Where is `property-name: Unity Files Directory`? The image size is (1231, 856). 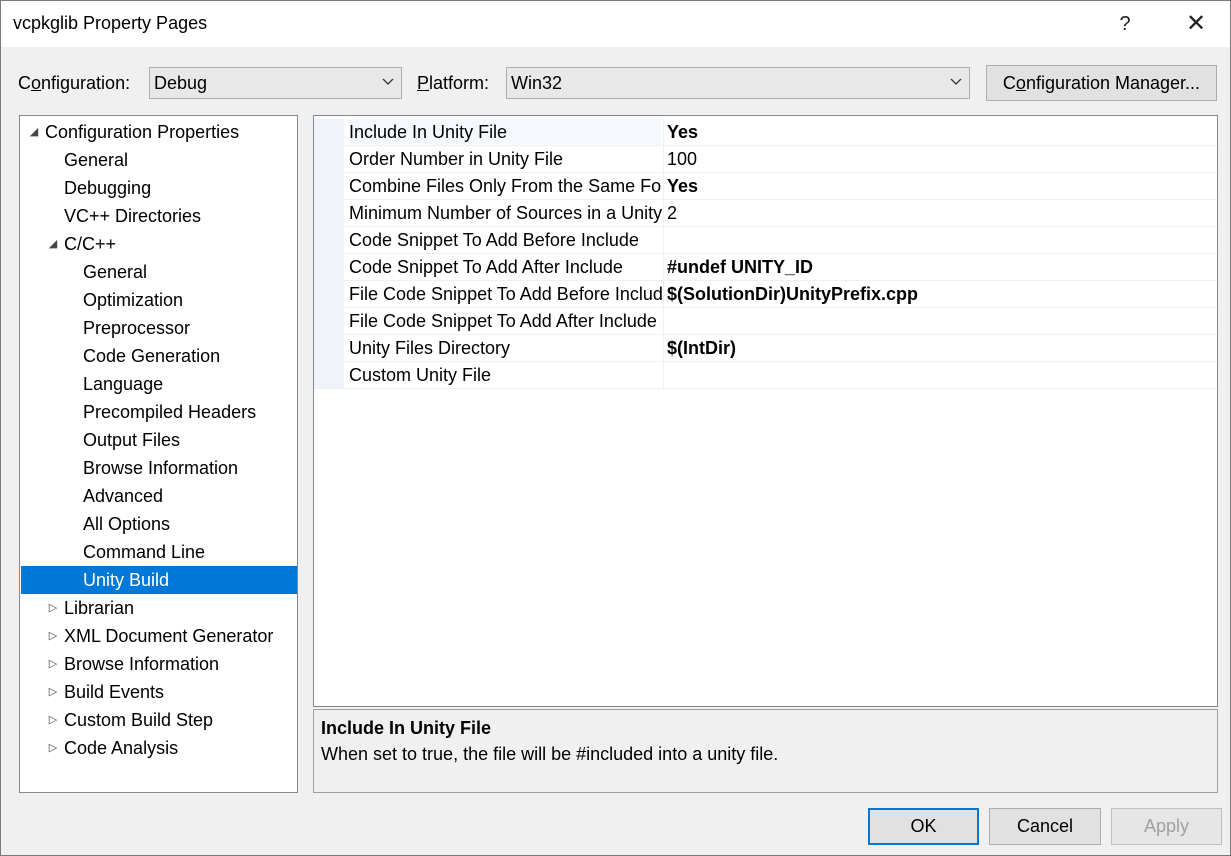
property-name: Unity Files Directory is located at coordinates (430, 348).